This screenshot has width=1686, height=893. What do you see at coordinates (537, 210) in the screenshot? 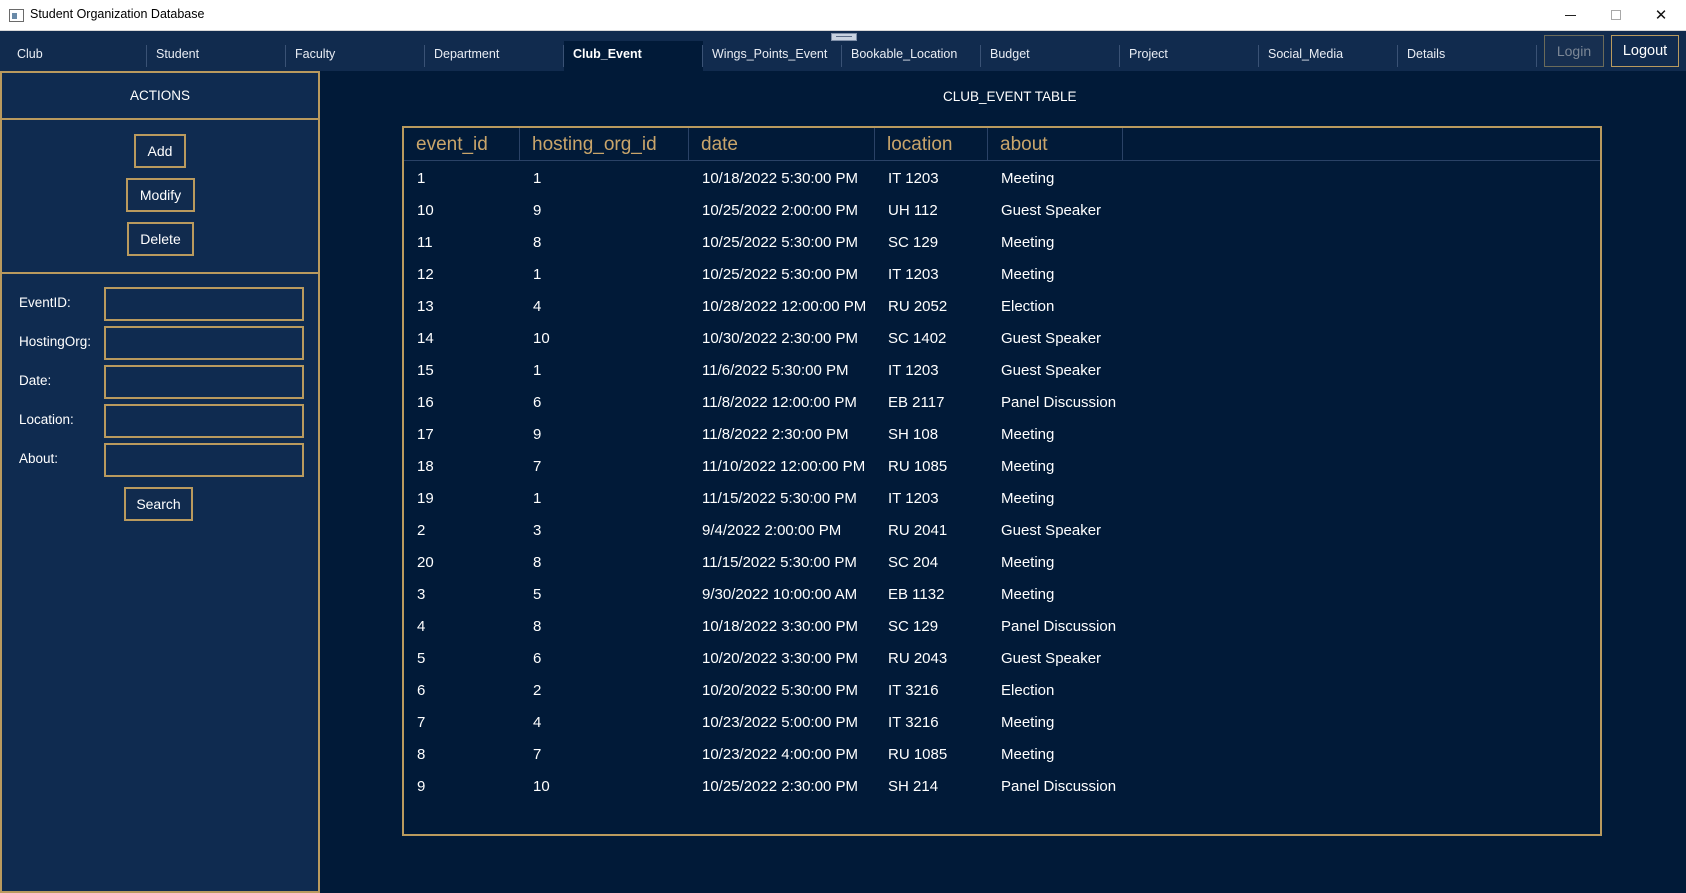
I see `hosting-org-id-cell: 9` at bounding box center [537, 210].